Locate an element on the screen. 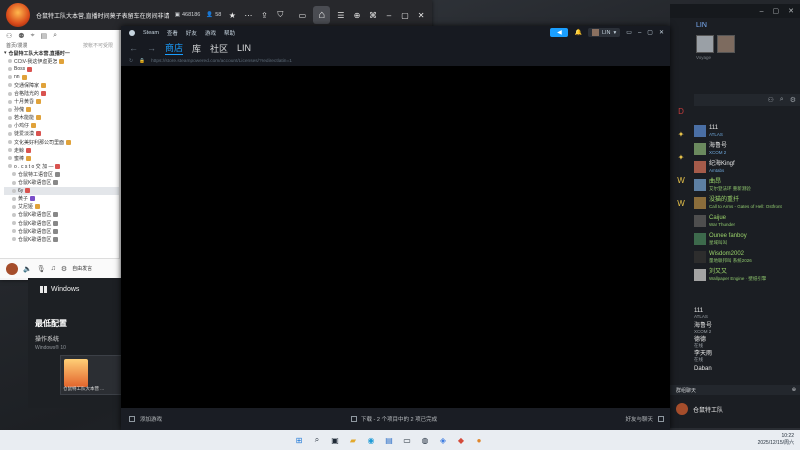  list-item: 6y is located at coordinates (61, 190).